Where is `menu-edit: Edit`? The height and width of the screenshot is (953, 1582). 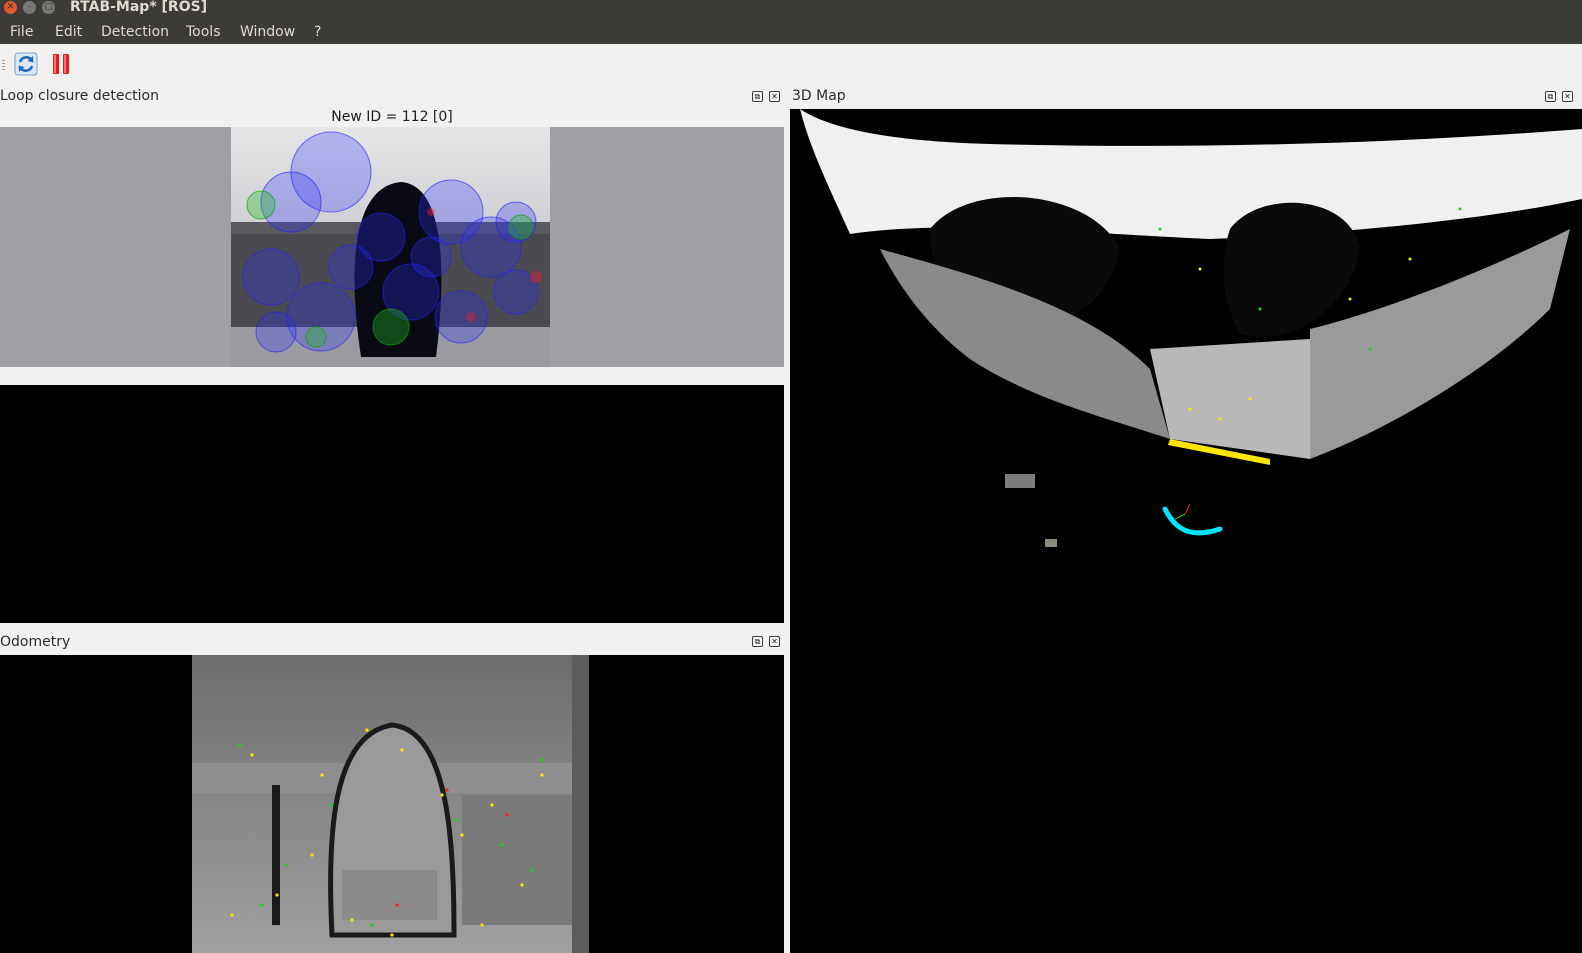 menu-edit: Edit is located at coordinates (68, 30).